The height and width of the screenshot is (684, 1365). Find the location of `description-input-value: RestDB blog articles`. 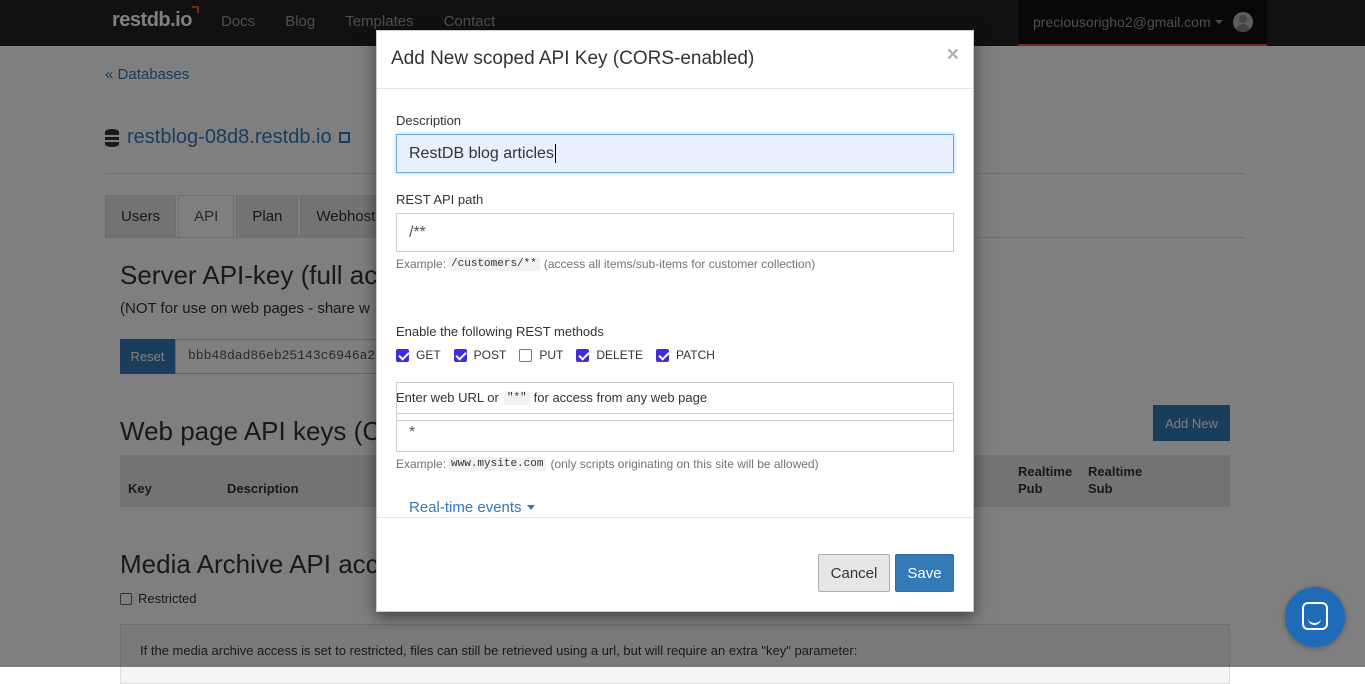

description-input-value: RestDB blog articles is located at coordinates (481, 153).